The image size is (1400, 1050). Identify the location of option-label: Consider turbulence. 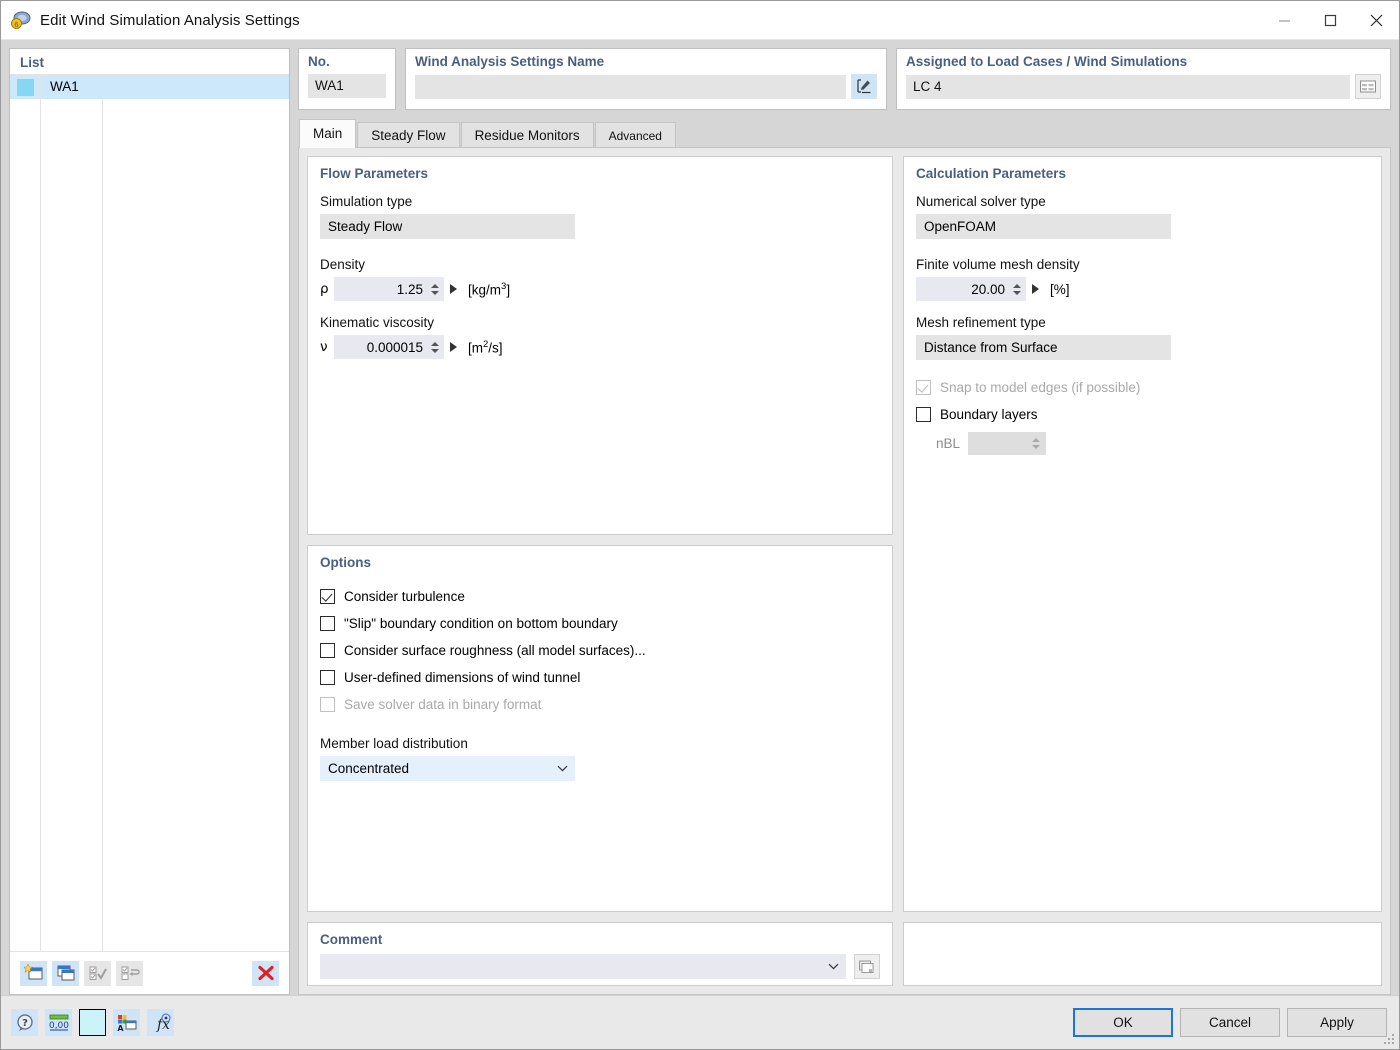
(404, 596).